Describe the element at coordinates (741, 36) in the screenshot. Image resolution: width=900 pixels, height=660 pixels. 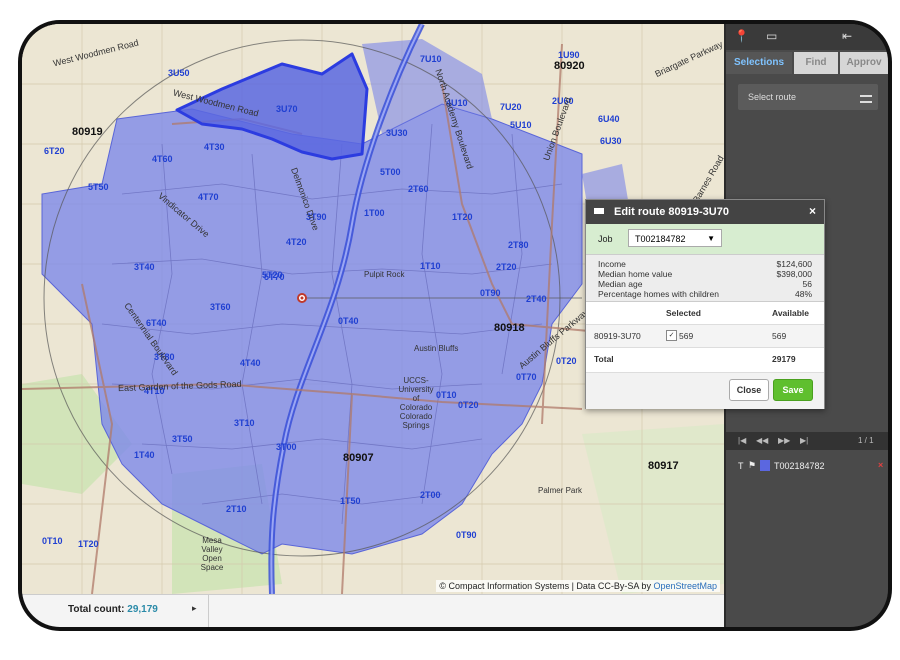
I see `pin-icon: 📍` at that location.